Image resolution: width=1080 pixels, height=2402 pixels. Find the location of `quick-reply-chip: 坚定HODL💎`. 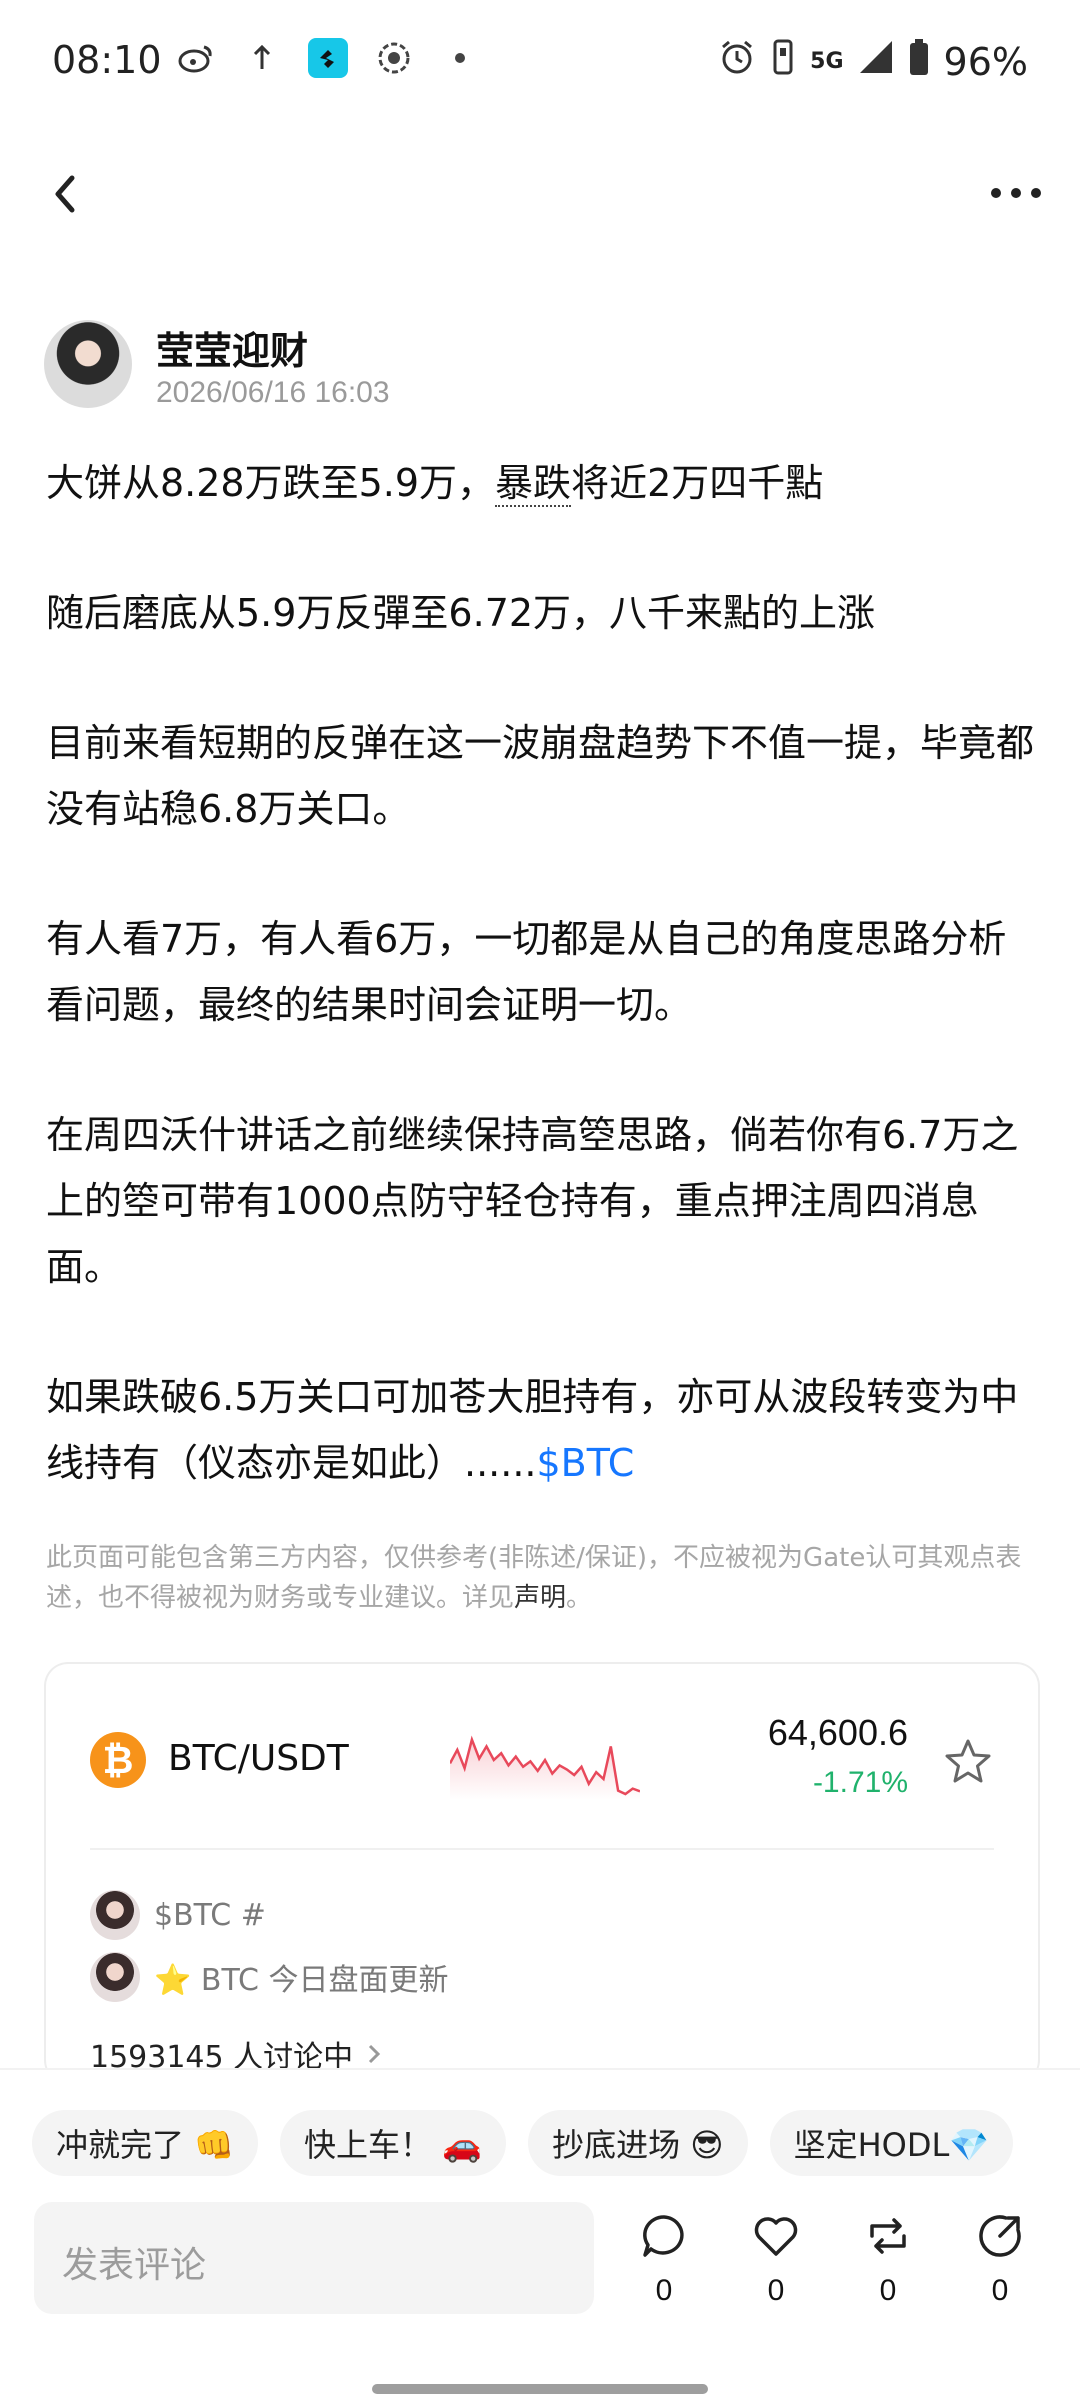

quick-reply-chip: 坚定HODL💎 is located at coordinates (891, 2143).